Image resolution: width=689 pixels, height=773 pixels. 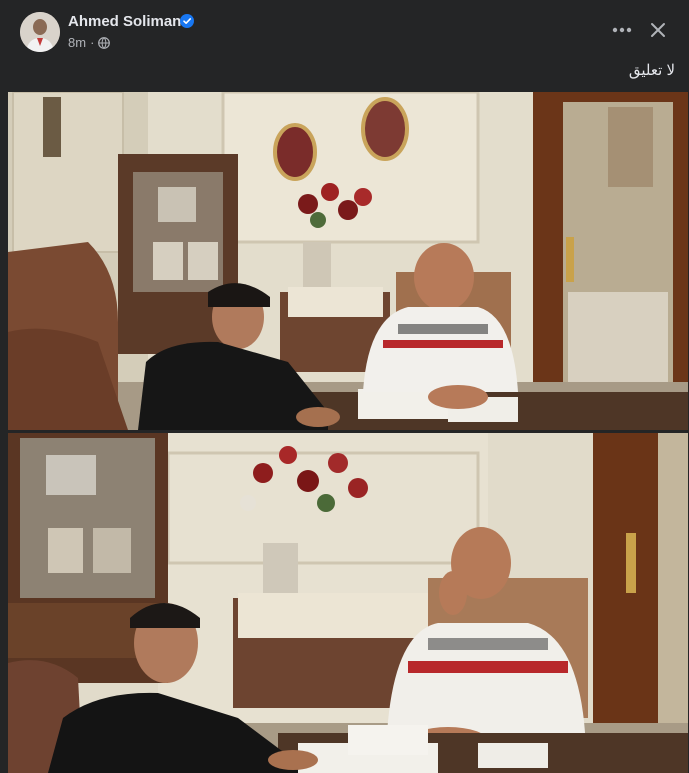 I want to click on globe-icon, so click(x=104, y=42).